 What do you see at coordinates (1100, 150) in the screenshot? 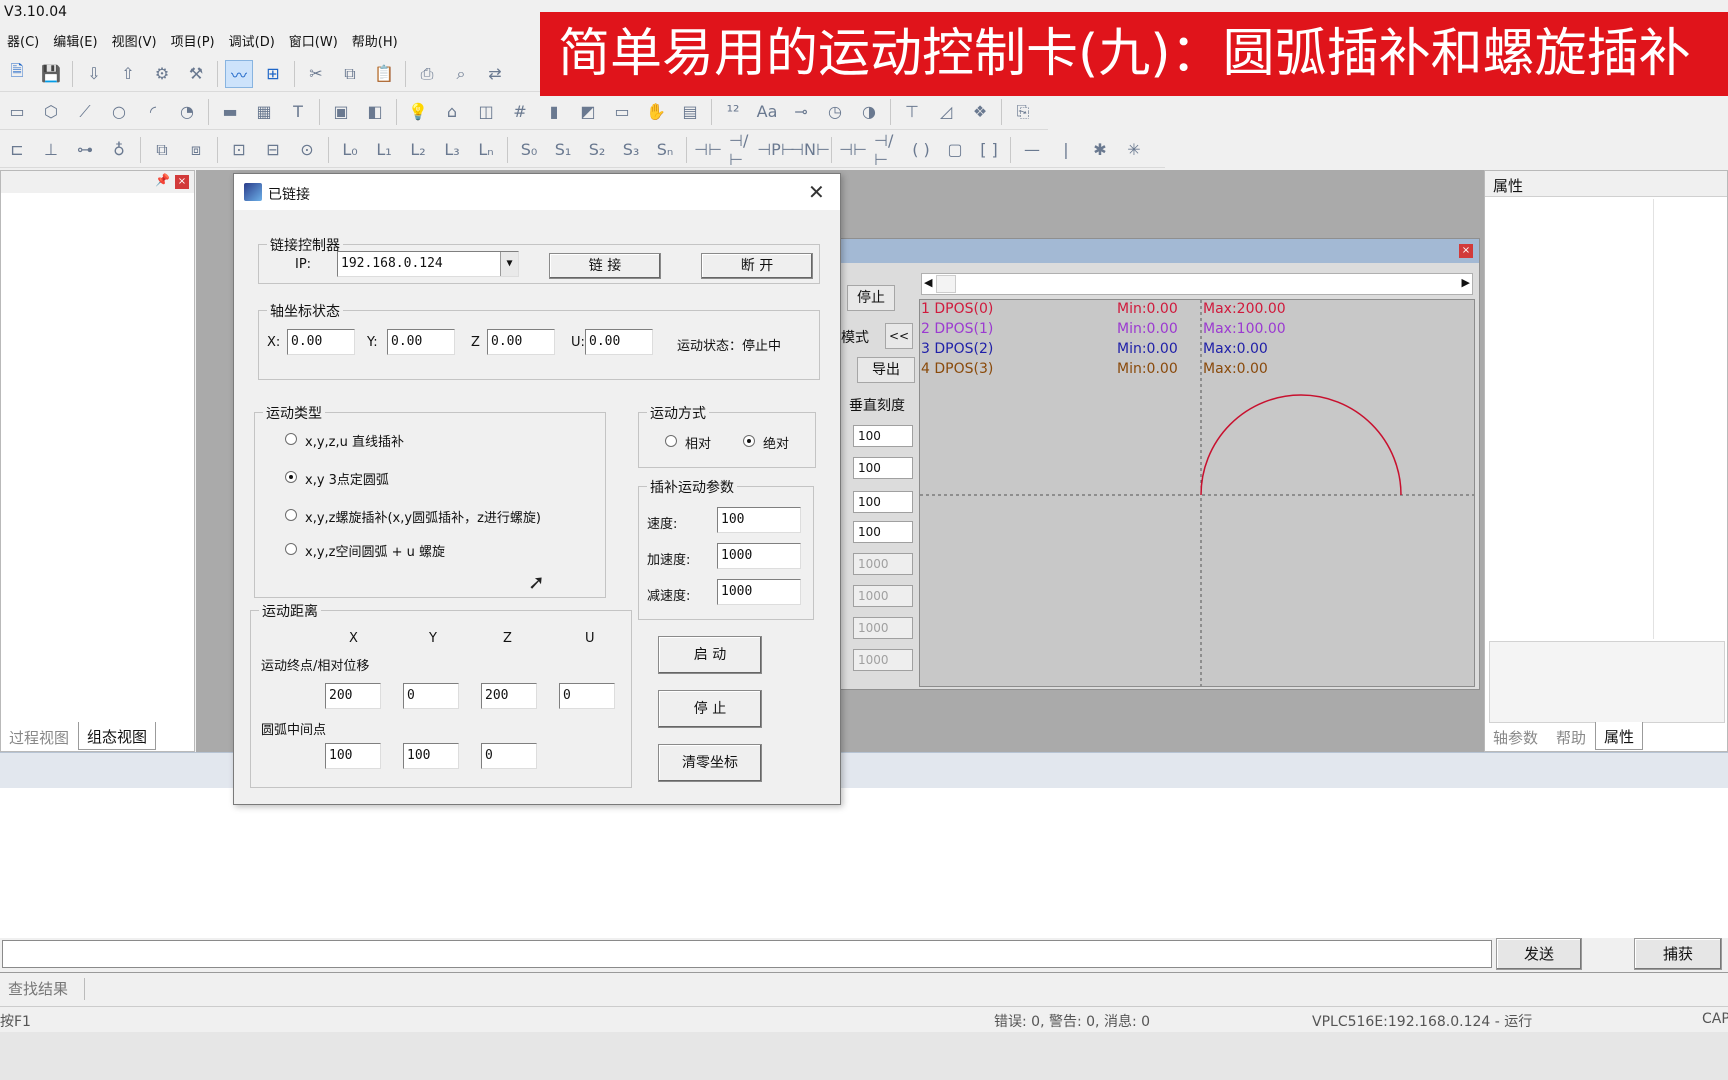
I see `delete-line-icon: ✱` at bounding box center [1100, 150].